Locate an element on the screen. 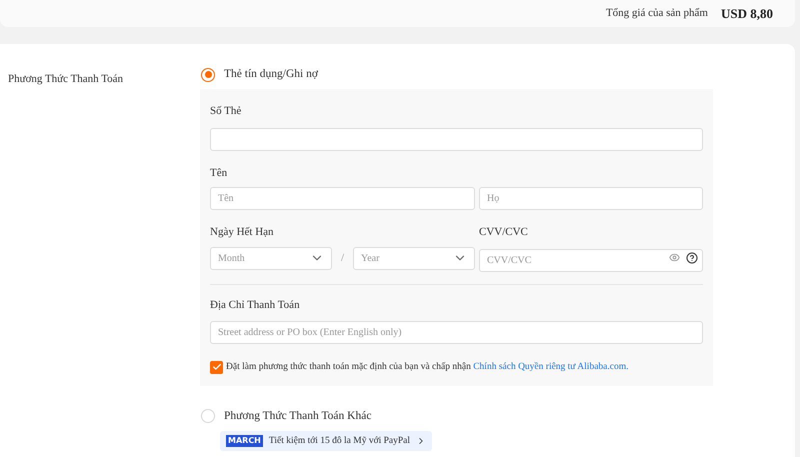 This screenshot has width=800, height=457. cvv-field: CVV/CVC is located at coordinates (591, 260).